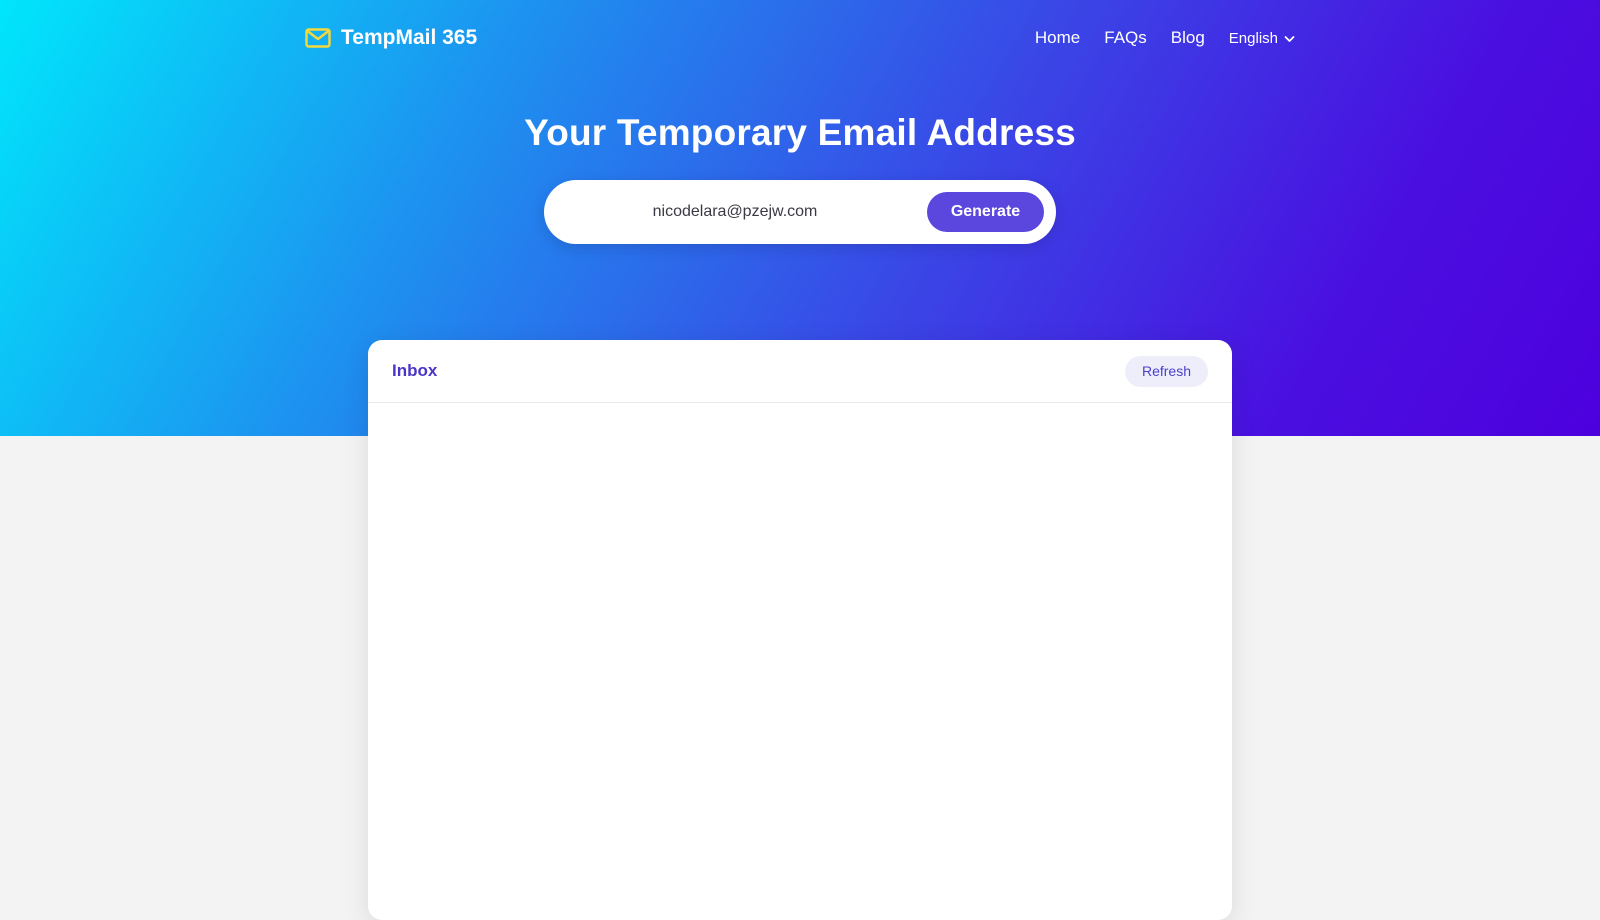  What do you see at coordinates (1166, 371) in the screenshot?
I see `refresh-button: Refresh` at bounding box center [1166, 371].